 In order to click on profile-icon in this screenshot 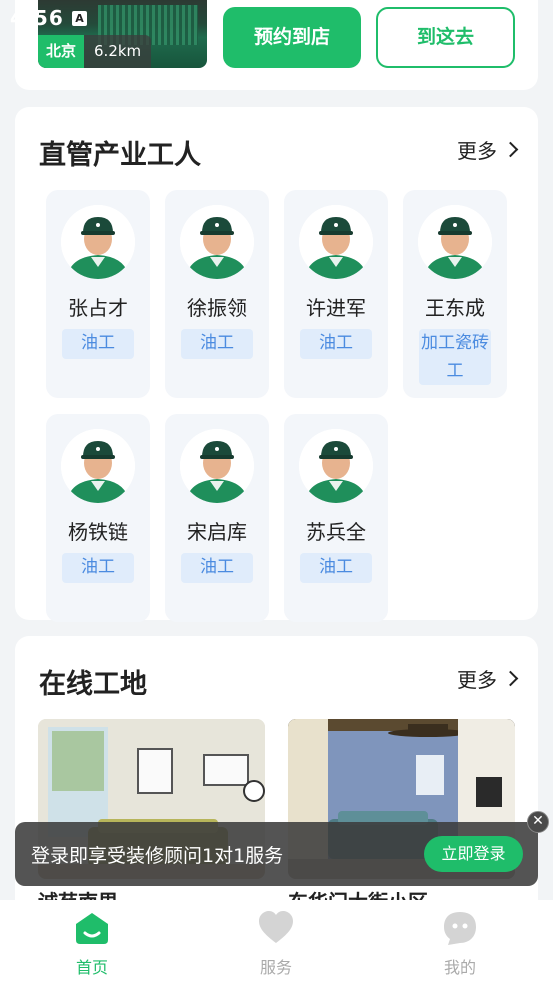, I will do `click(460, 928)`.